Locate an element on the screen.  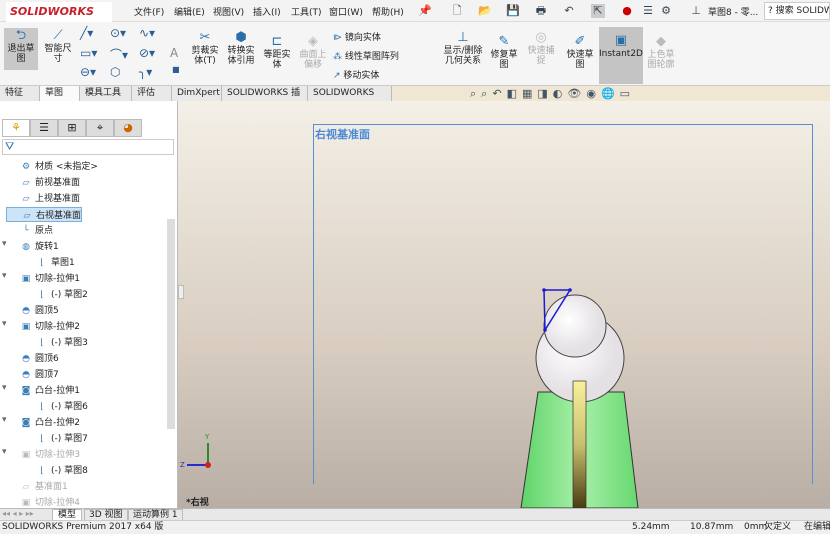
menu-view: 视图(V) is located at coordinates (228, 11).